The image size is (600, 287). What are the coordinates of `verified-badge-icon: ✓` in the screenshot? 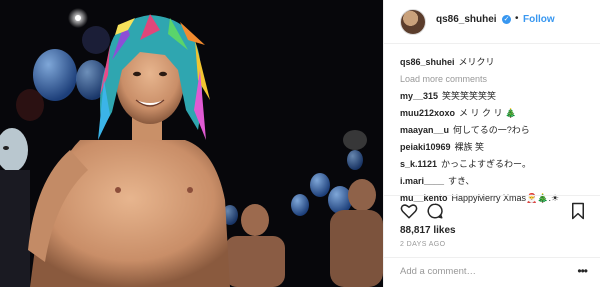 It's located at (506, 19).